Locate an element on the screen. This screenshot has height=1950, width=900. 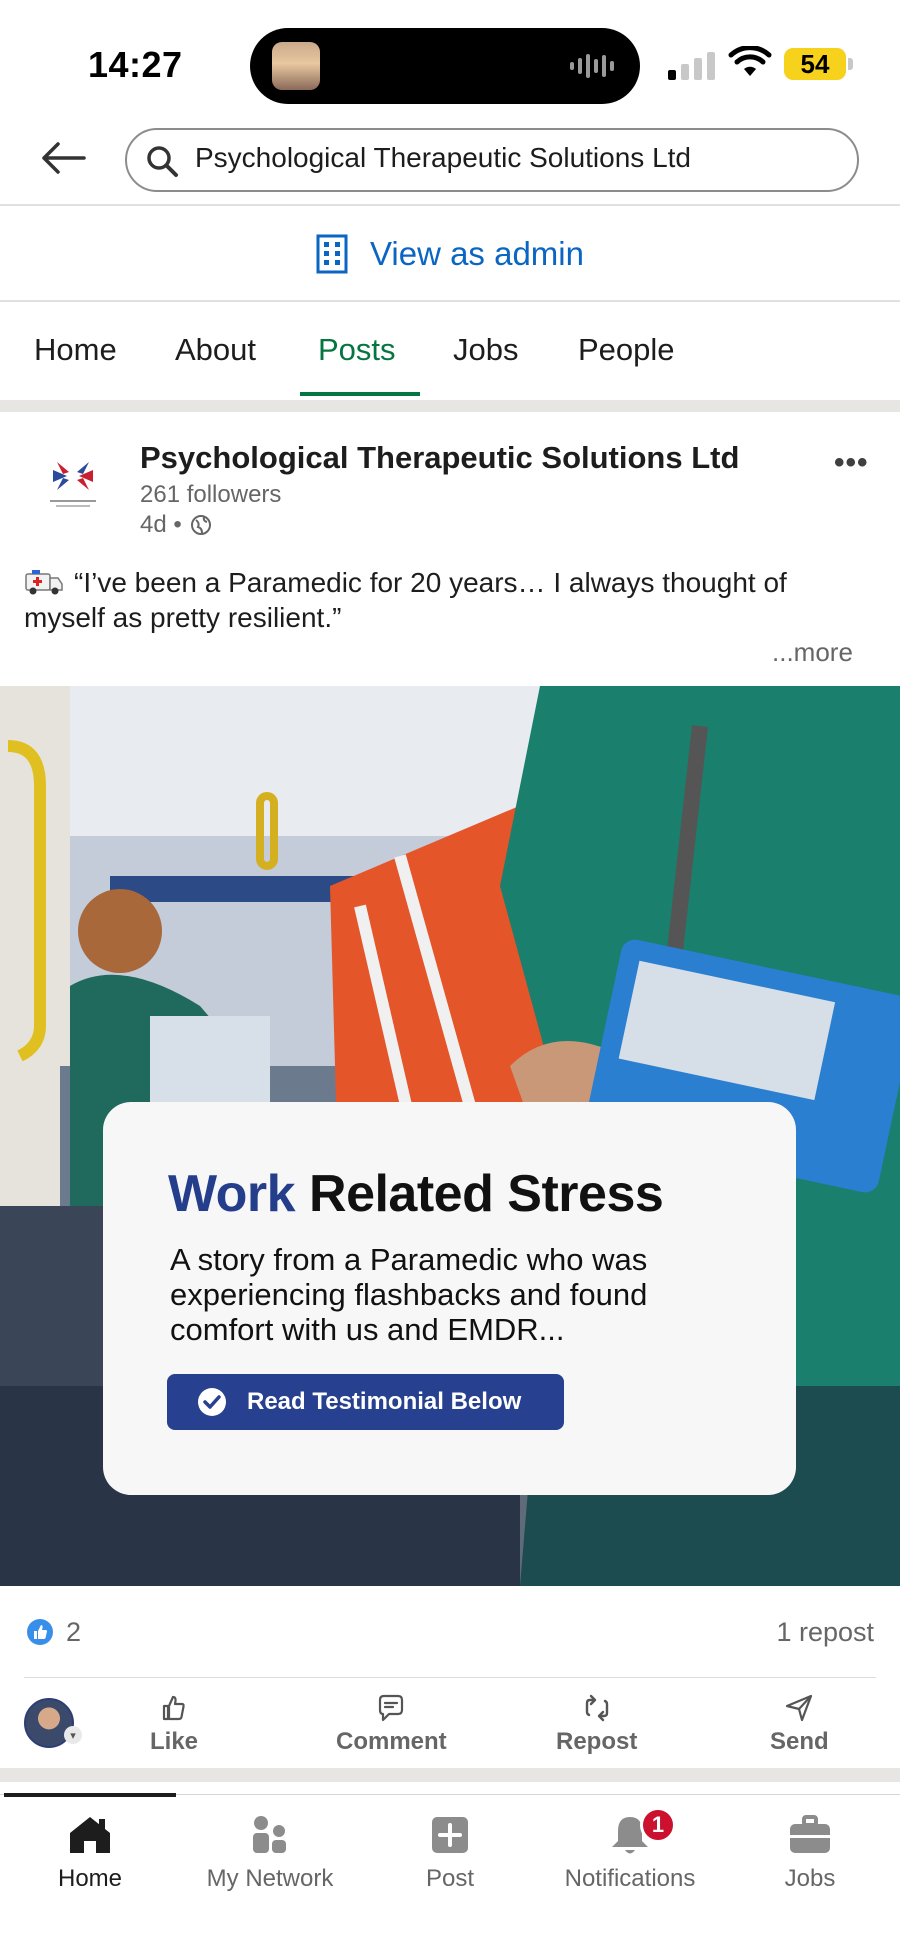
tab-people: People is located at coordinates (626, 350).